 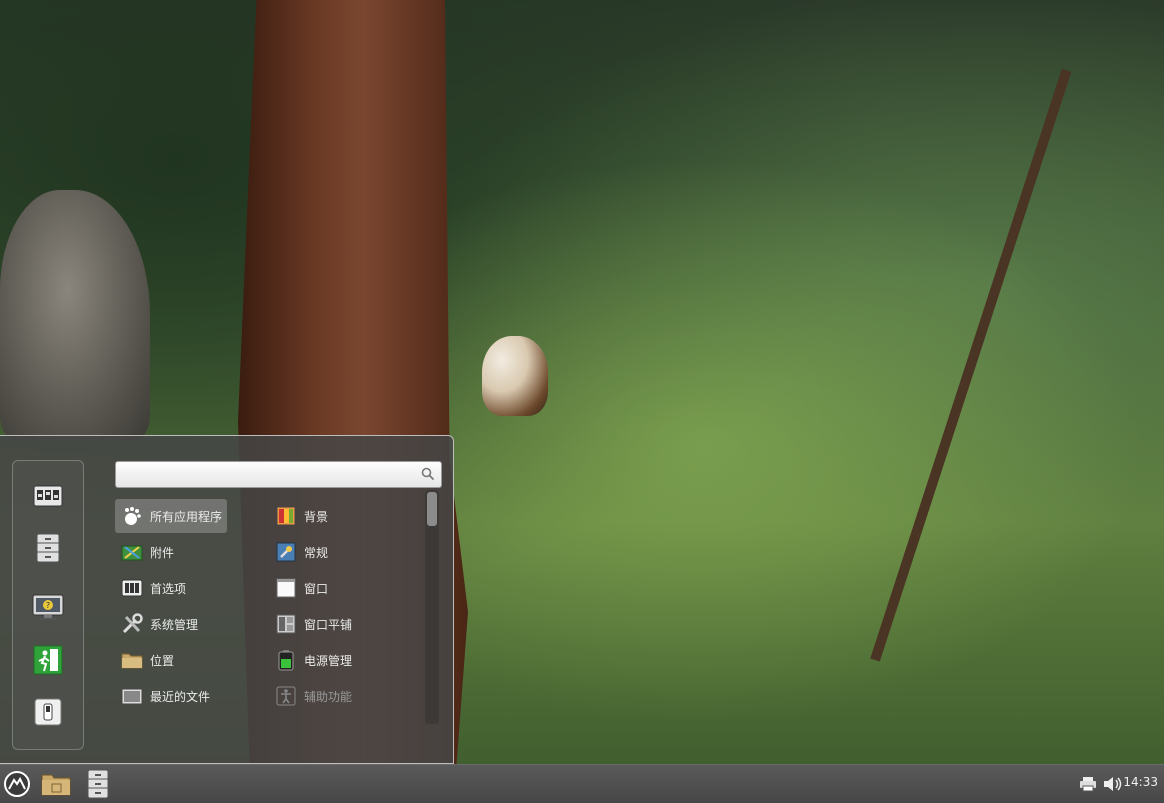 What do you see at coordinates (316, 516) in the screenshot?
I see `category-label: 背景` at bounding box center [316, 516].